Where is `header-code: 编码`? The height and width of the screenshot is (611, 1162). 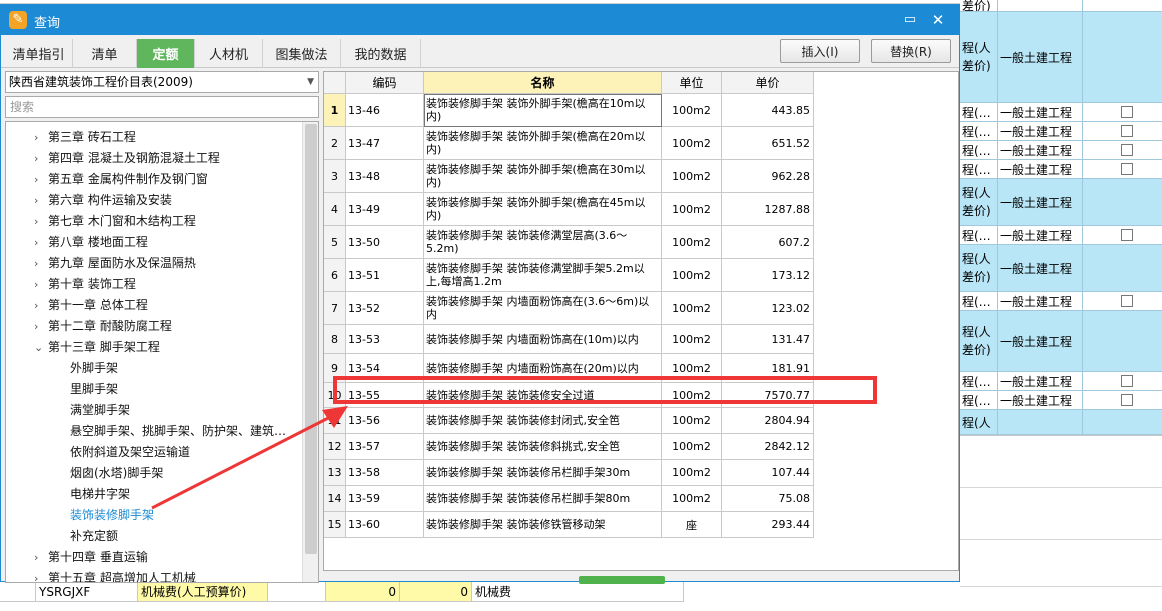
header-code: 编码 is located at coordinates (385, 83).